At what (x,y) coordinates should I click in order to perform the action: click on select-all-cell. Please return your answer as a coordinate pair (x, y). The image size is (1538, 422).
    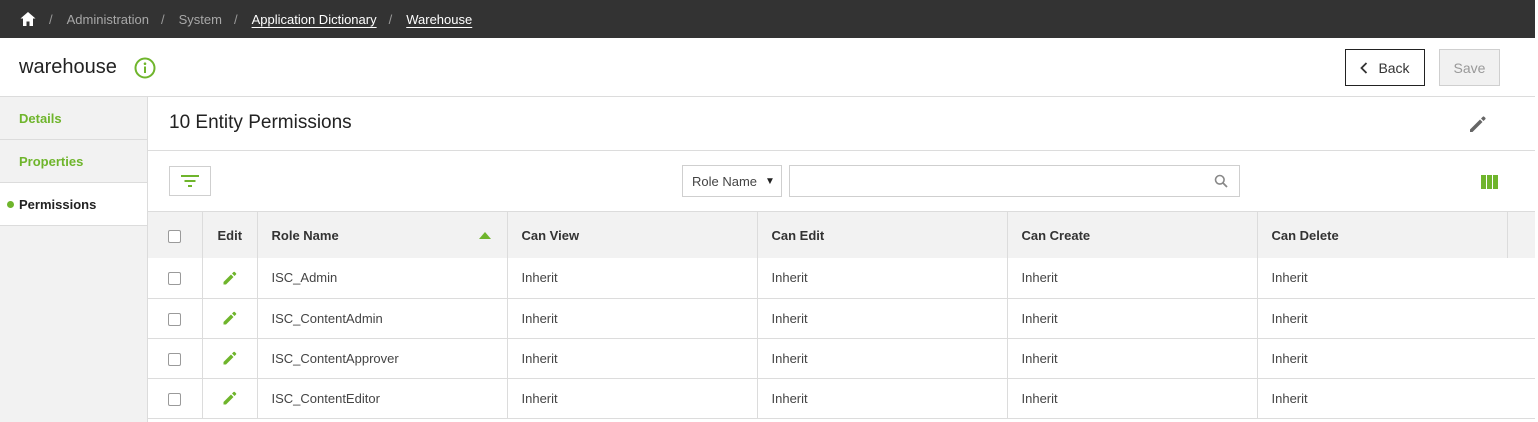
    Looking at the image, I should click on (175, 235).